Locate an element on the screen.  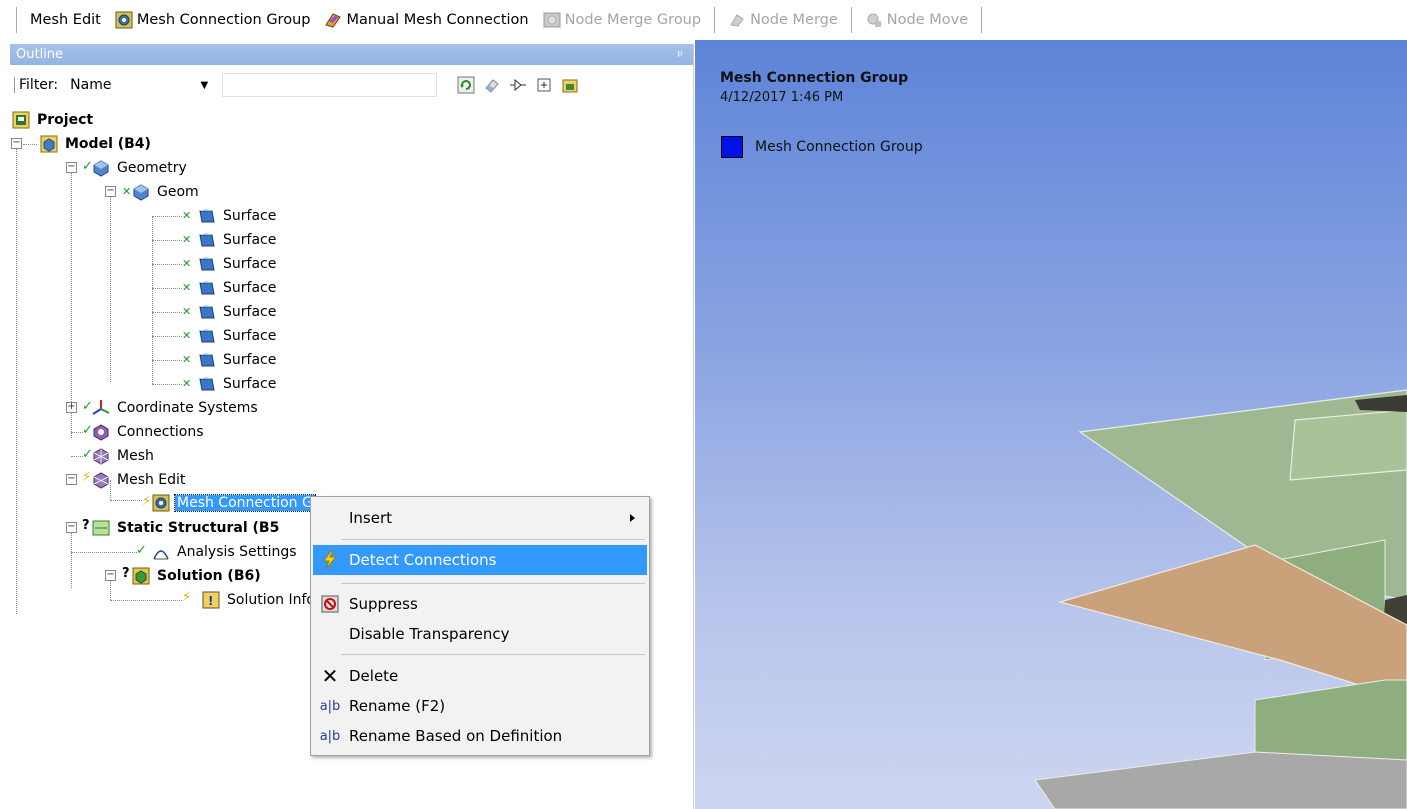
tree-node-coordinate-systems: Coordinate Systems is located at coordinates (176, 408).